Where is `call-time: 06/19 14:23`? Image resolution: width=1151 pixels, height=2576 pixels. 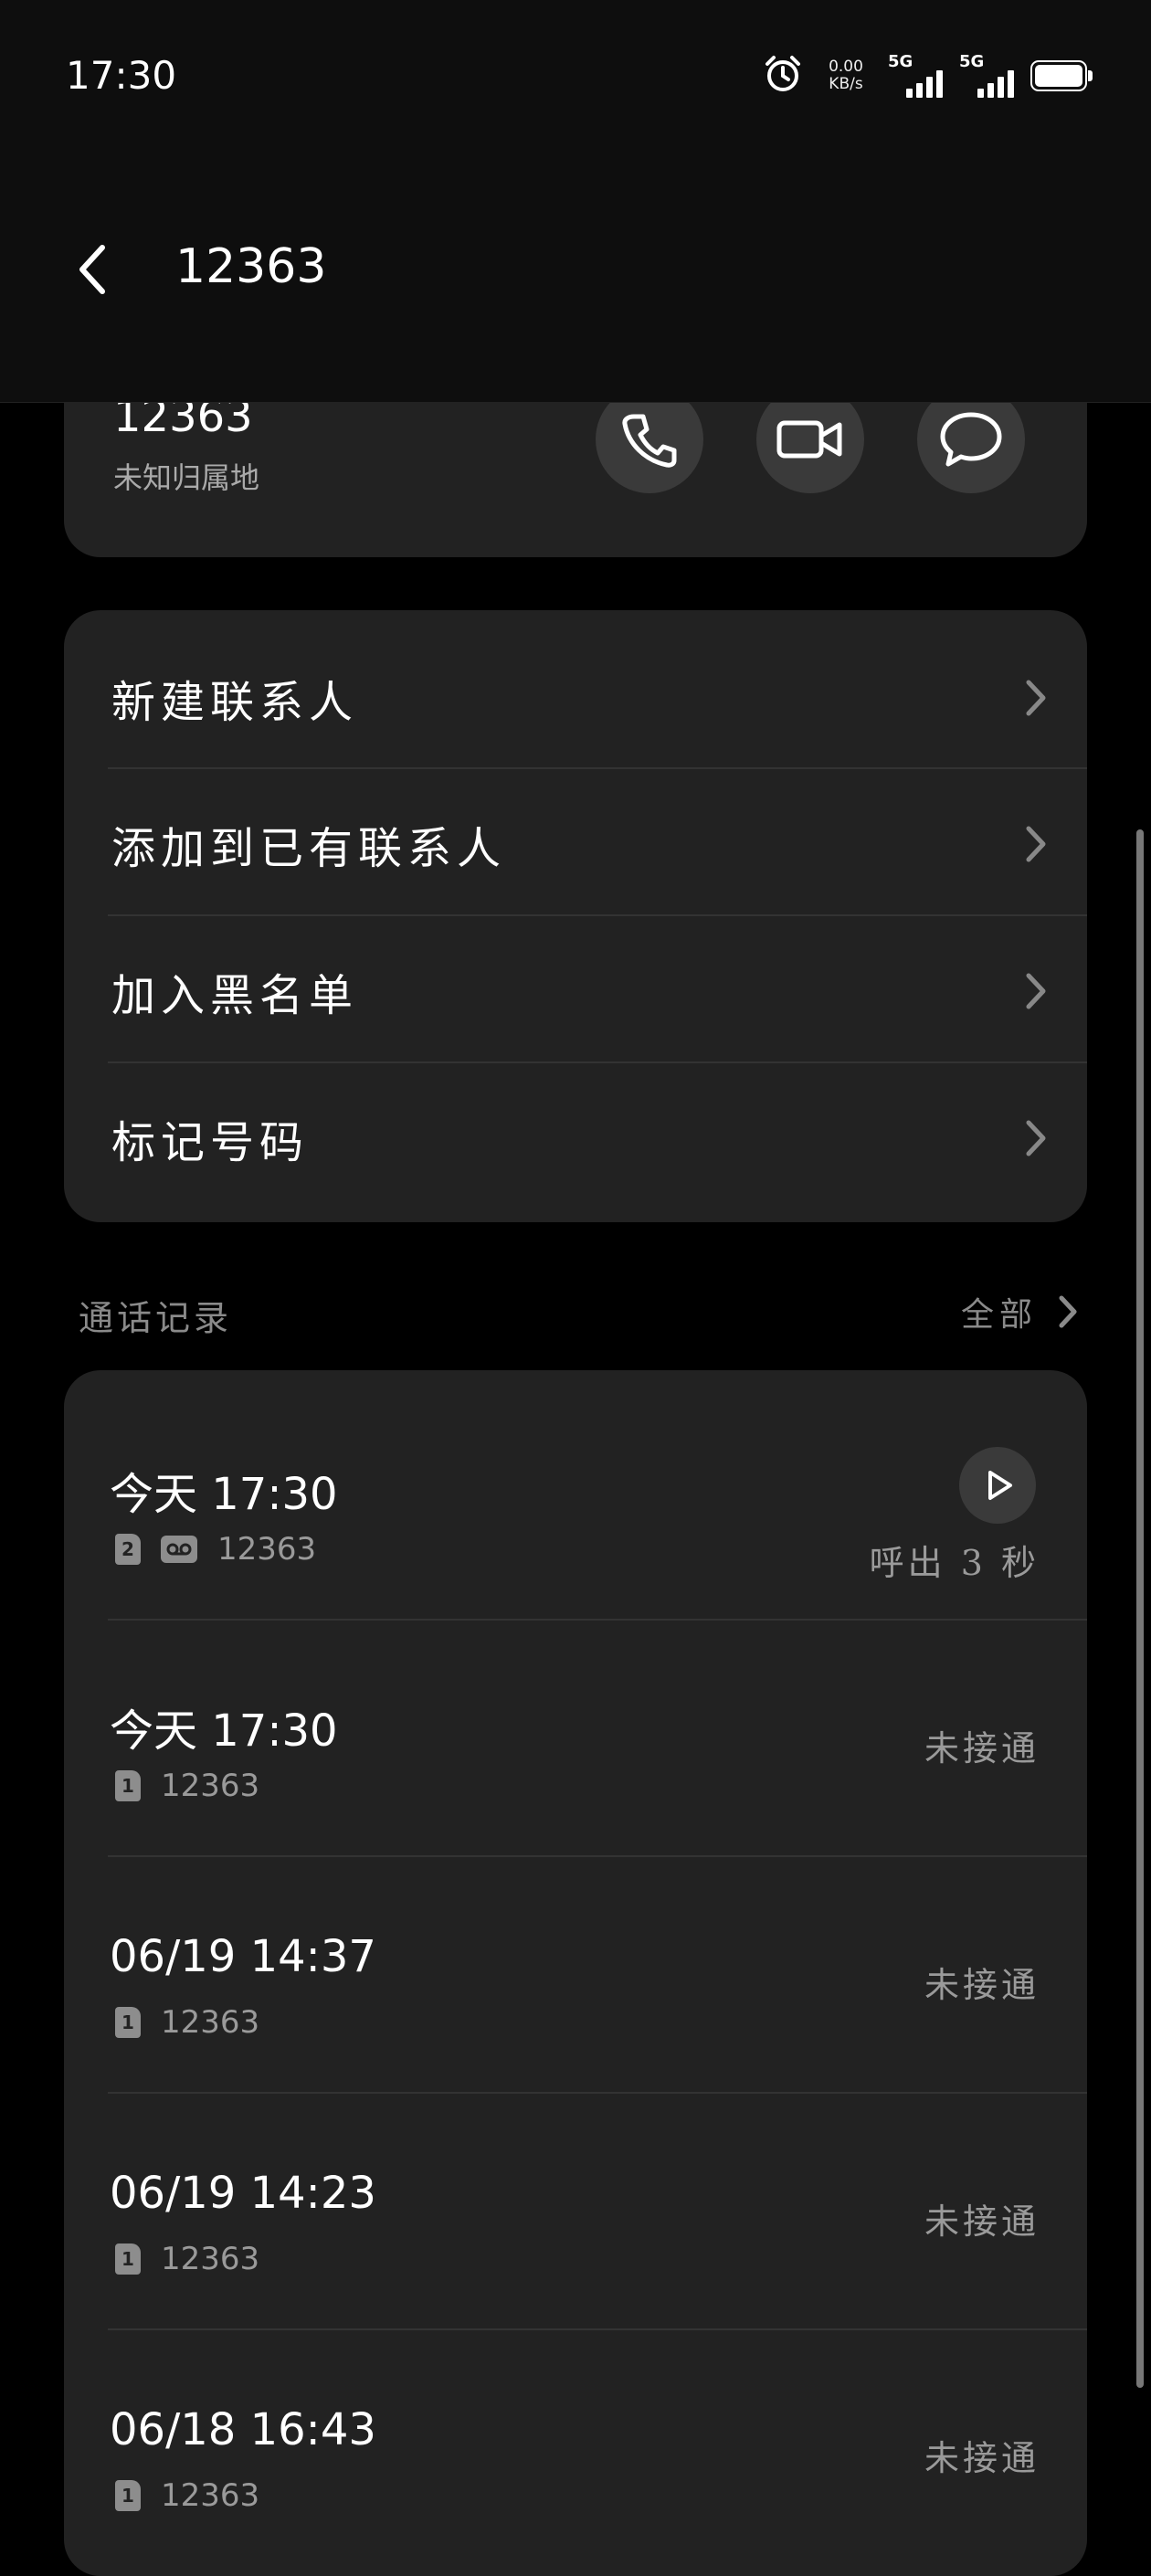
call-time: 06/19 14:23 is located at coordinates (243, 2193).